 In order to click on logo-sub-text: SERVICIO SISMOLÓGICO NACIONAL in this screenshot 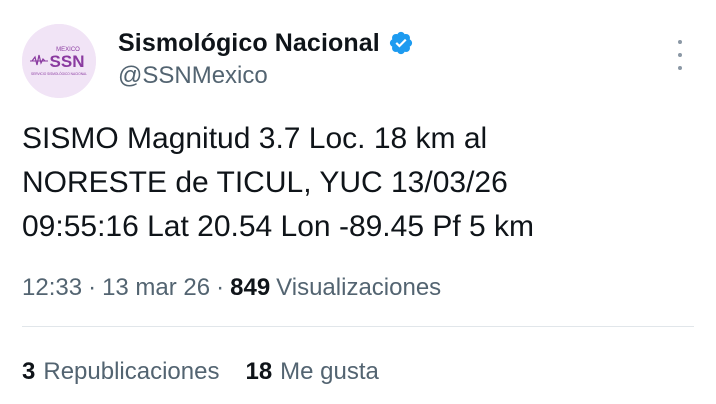, I will do `click(59, 73)`.